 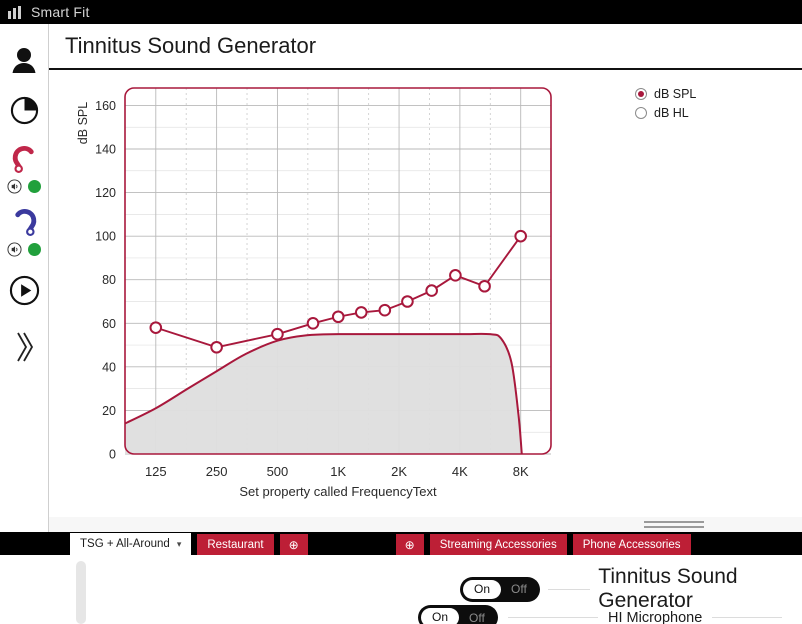 I want to click on app-title: Smart Fit, so click(x=60, y=12).